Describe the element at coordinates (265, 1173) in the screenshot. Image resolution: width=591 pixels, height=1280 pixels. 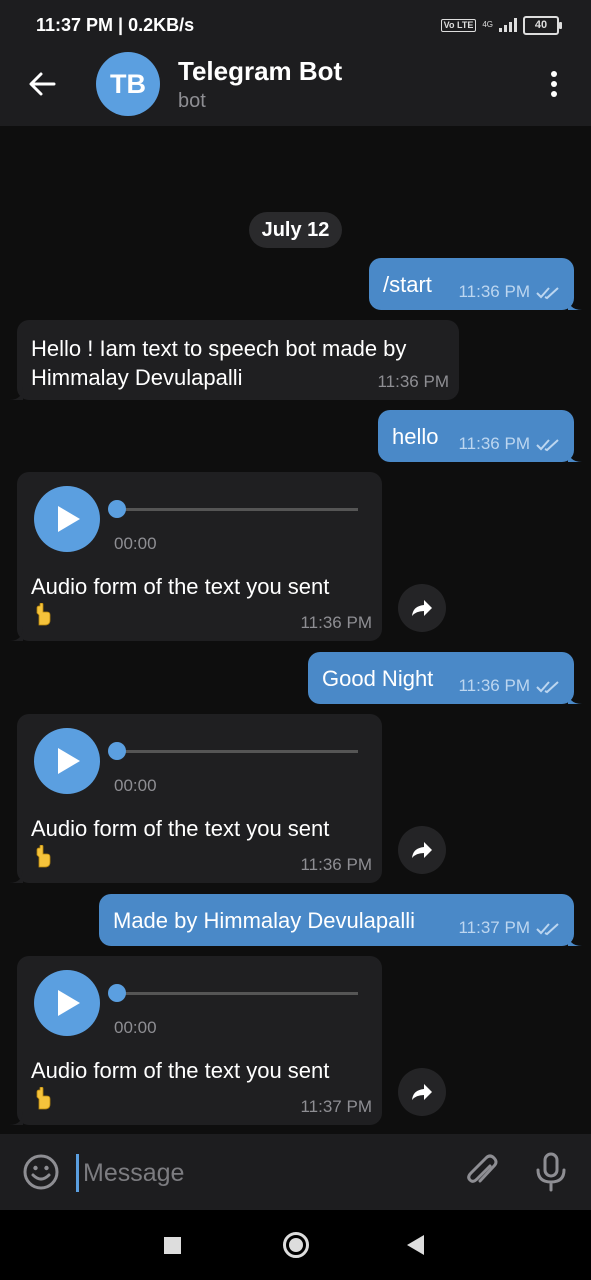
I see `message-input` at that location.